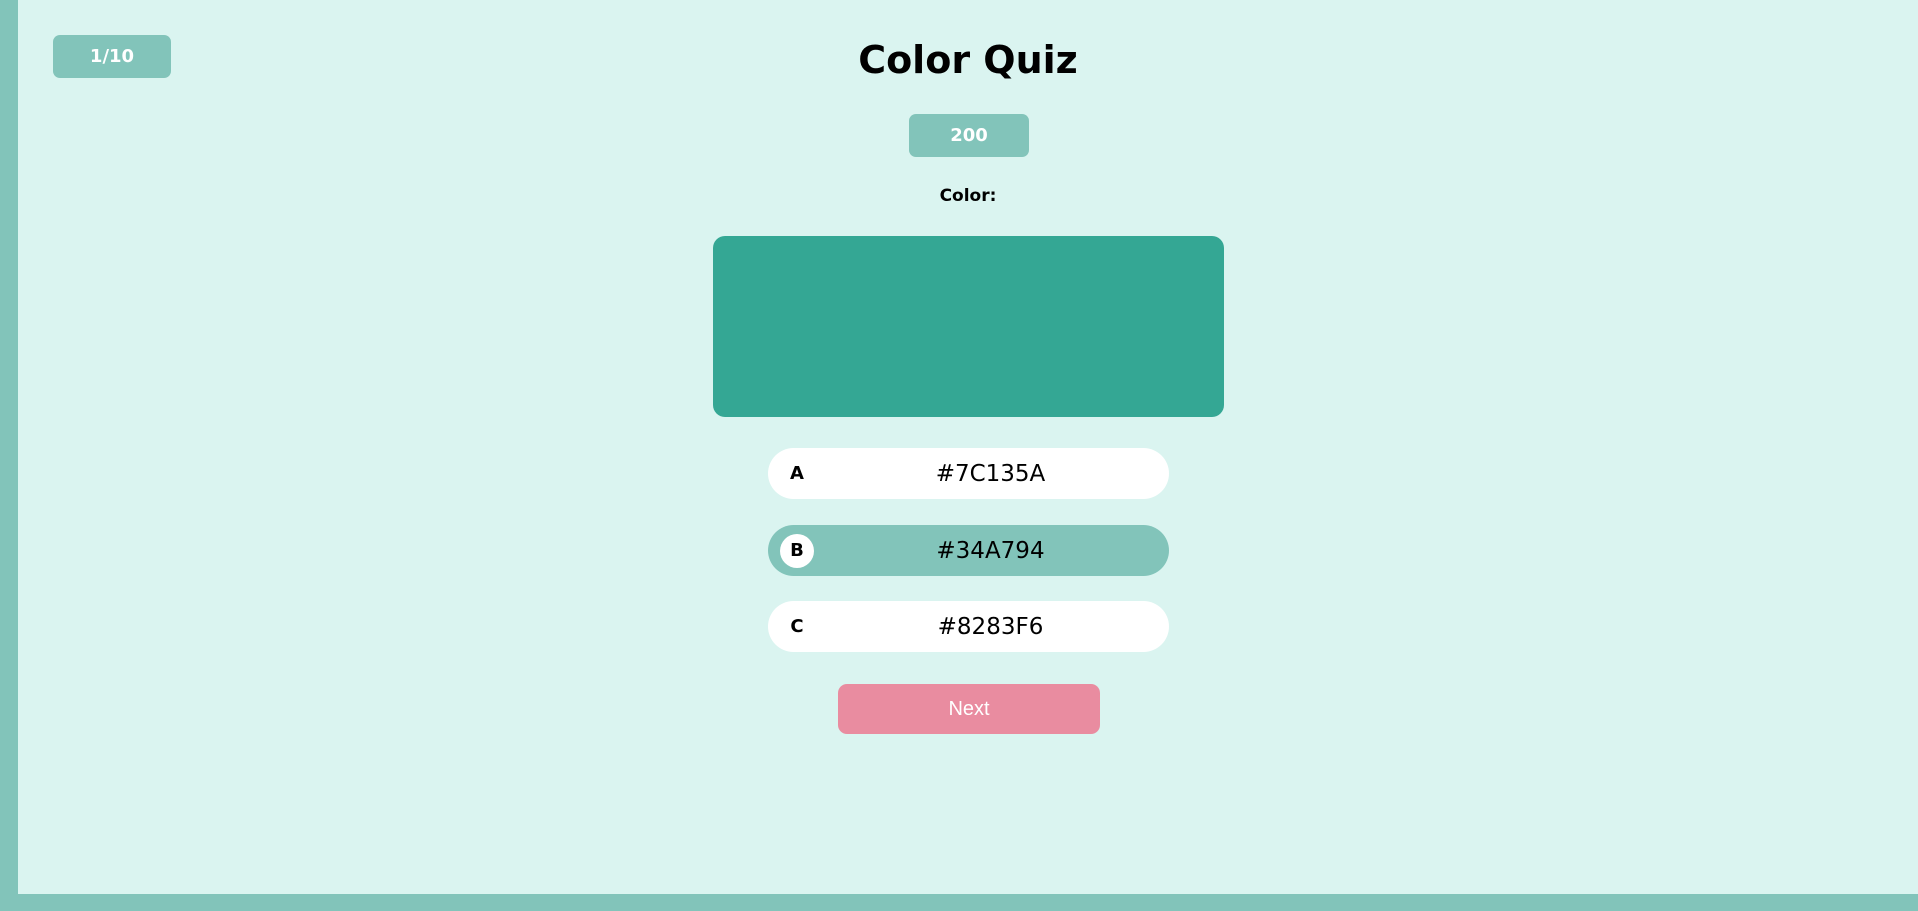  I want to click on color-label: Color:, so click(968, 196).